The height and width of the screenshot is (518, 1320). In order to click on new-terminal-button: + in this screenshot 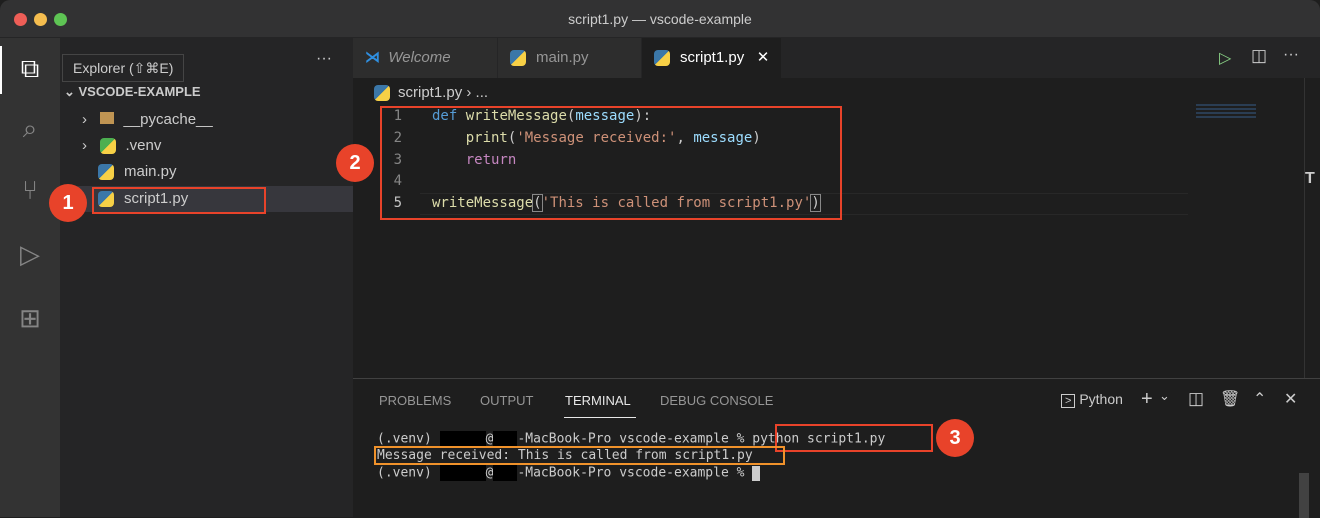, I will do `click(1147, 399)`.